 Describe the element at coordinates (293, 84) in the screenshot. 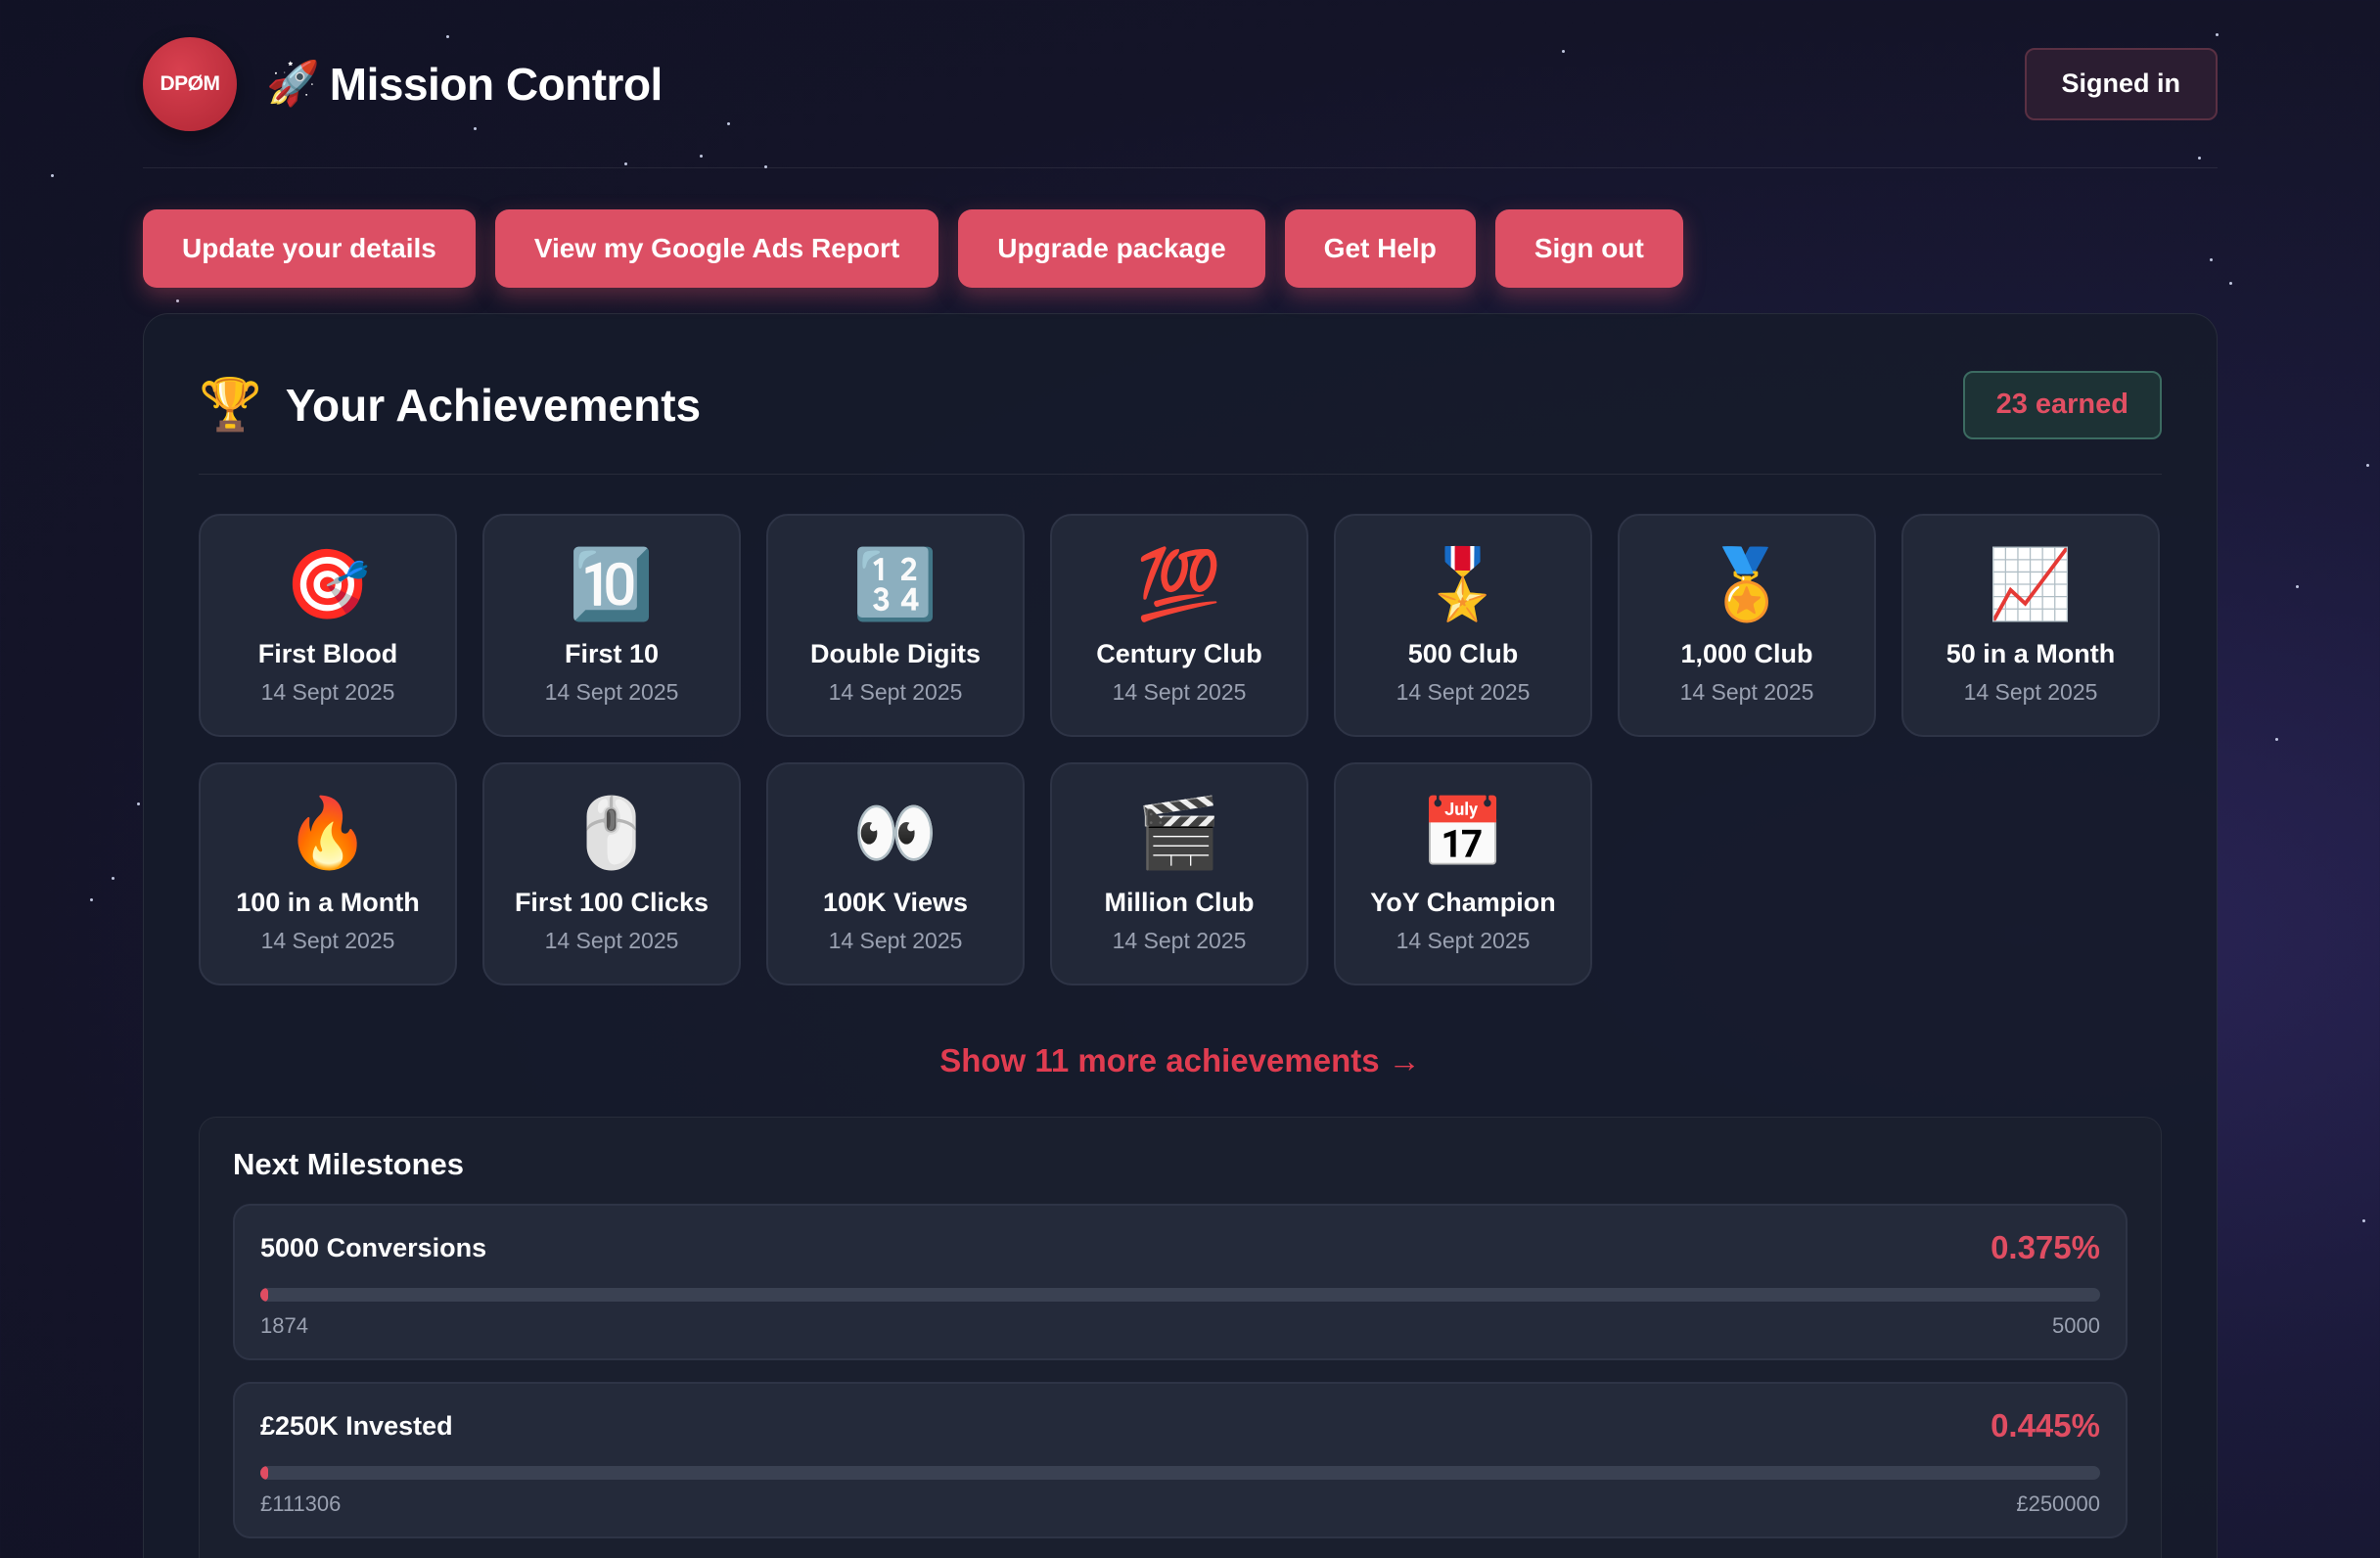

I see `rocket-icon: 🚀` at that location.